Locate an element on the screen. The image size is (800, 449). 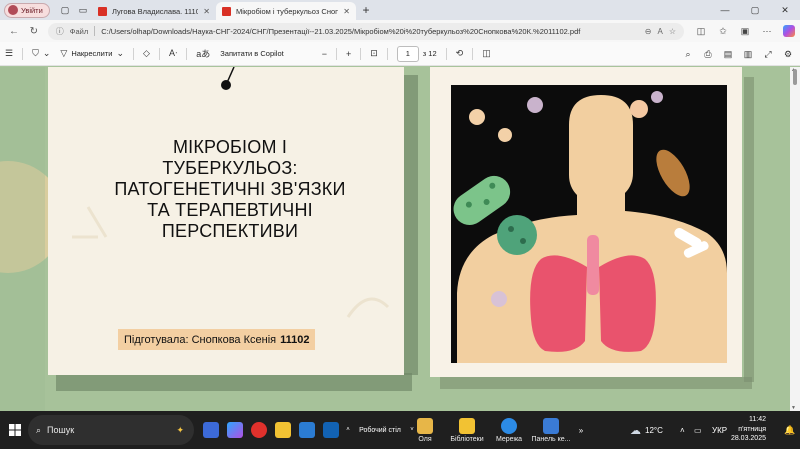
word-button is located at coordinates (307, 430).